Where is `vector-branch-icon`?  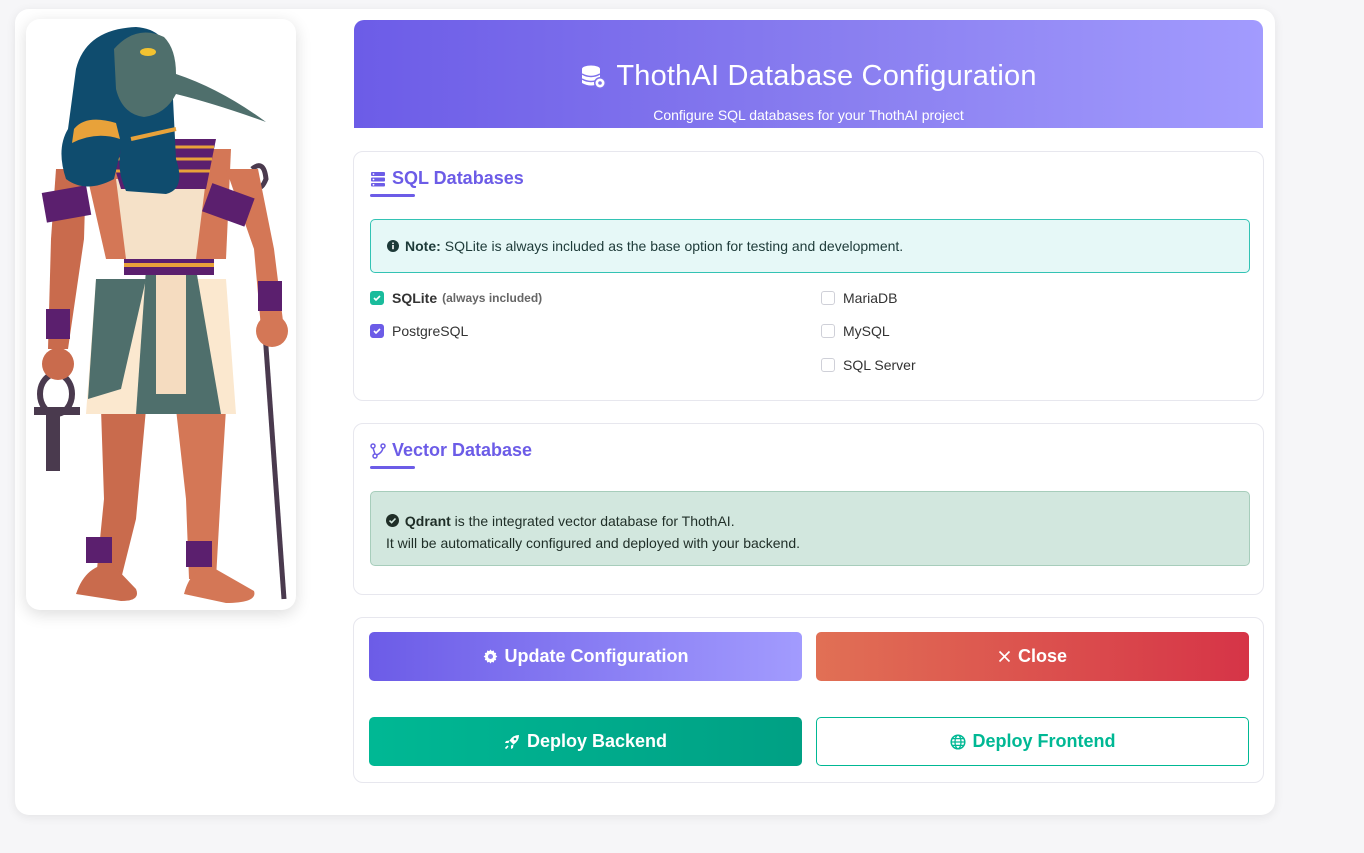
vector-branch-icon is located at coordinates (378, 450).